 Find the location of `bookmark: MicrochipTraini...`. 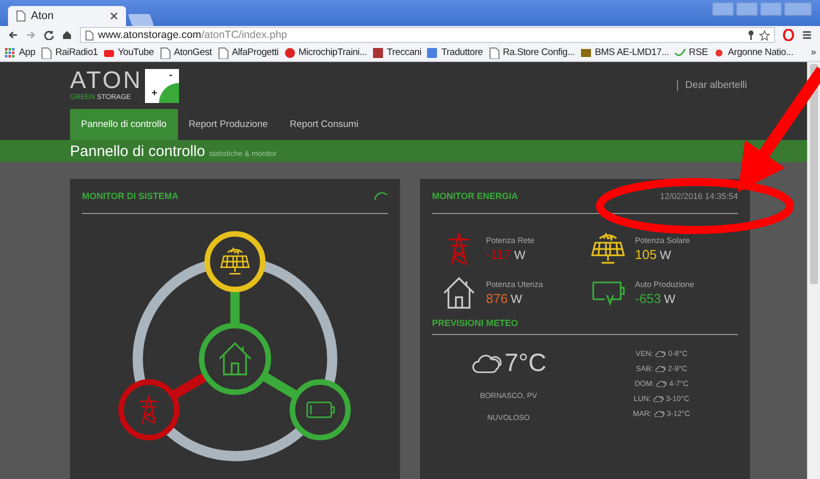

bookmark: MicrochipTraini... is located at coordinates (325, 52).